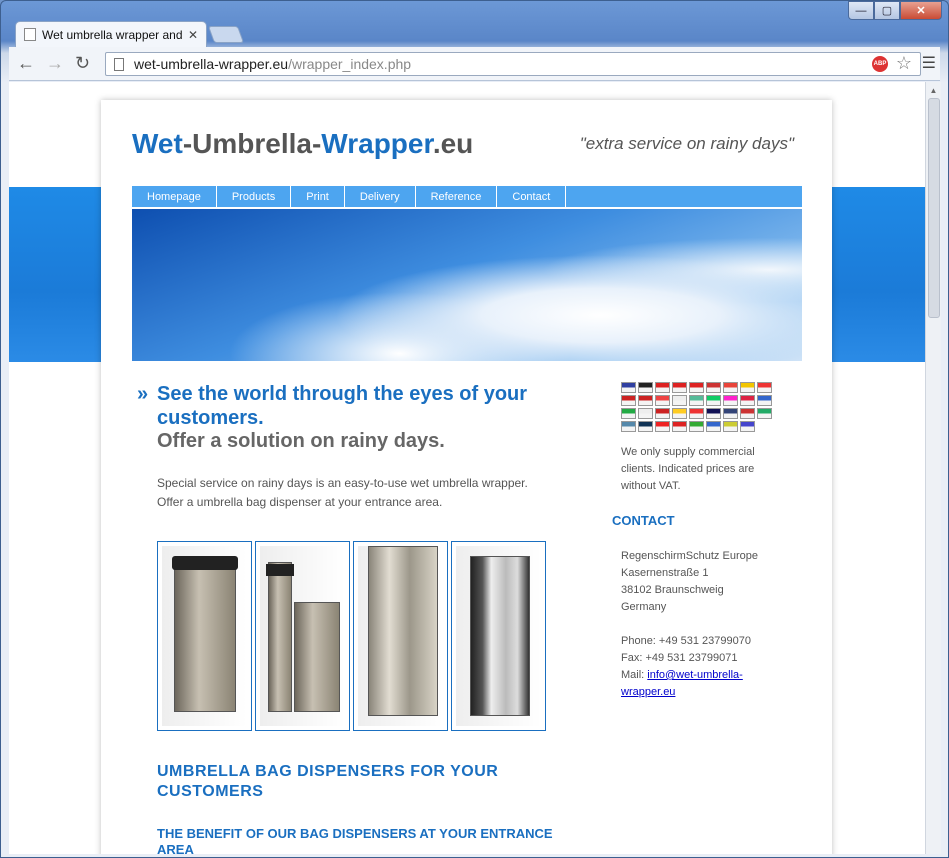 This screenshot has width=949, height=858. Describe the element at coordinates (698, 407) in the screenshot. I see `language-flags` at that location.